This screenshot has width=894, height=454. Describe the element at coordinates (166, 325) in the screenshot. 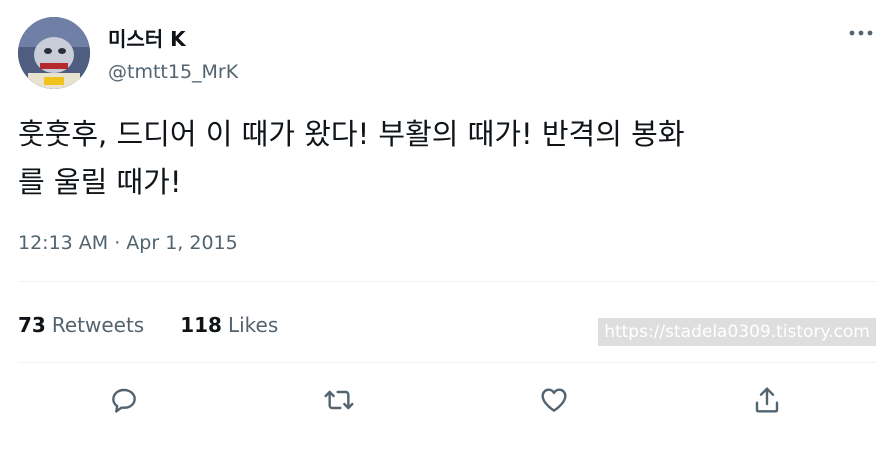

I see `tweet-stats: 73 Retweets 118 Likes` at that location.